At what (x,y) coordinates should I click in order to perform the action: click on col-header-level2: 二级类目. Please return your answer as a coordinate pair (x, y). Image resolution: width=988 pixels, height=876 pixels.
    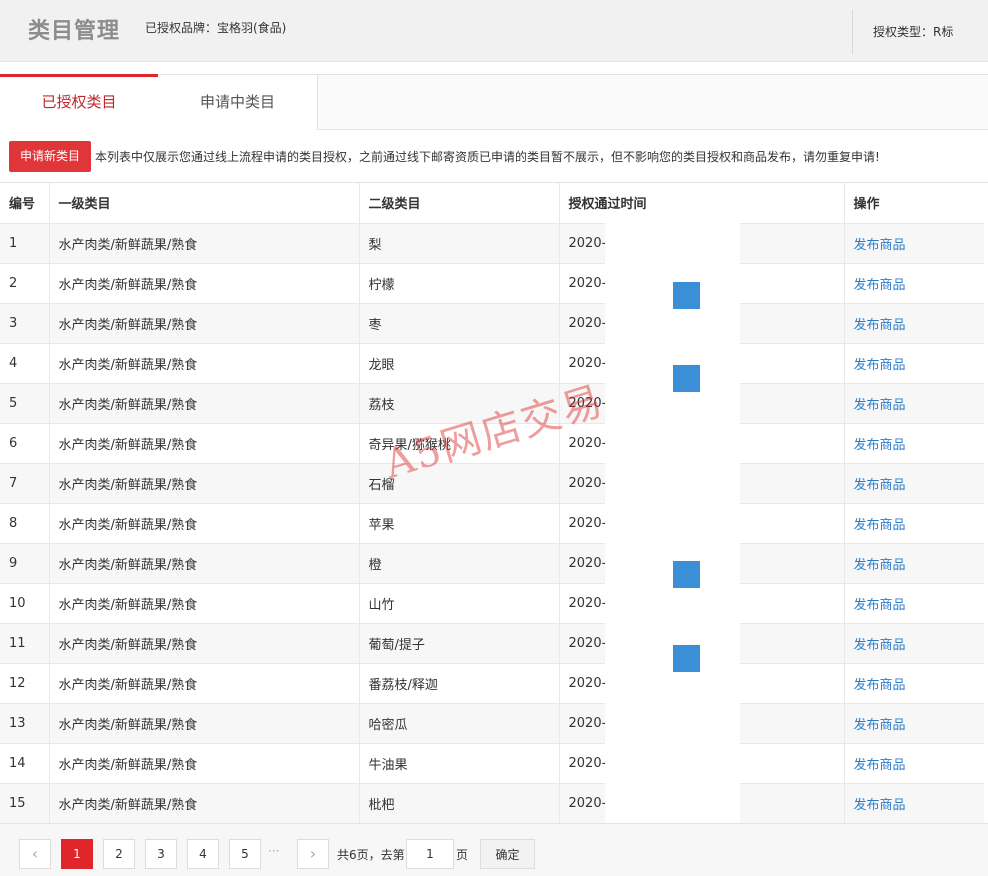
    Looking at the image, I should click on (459, 203).